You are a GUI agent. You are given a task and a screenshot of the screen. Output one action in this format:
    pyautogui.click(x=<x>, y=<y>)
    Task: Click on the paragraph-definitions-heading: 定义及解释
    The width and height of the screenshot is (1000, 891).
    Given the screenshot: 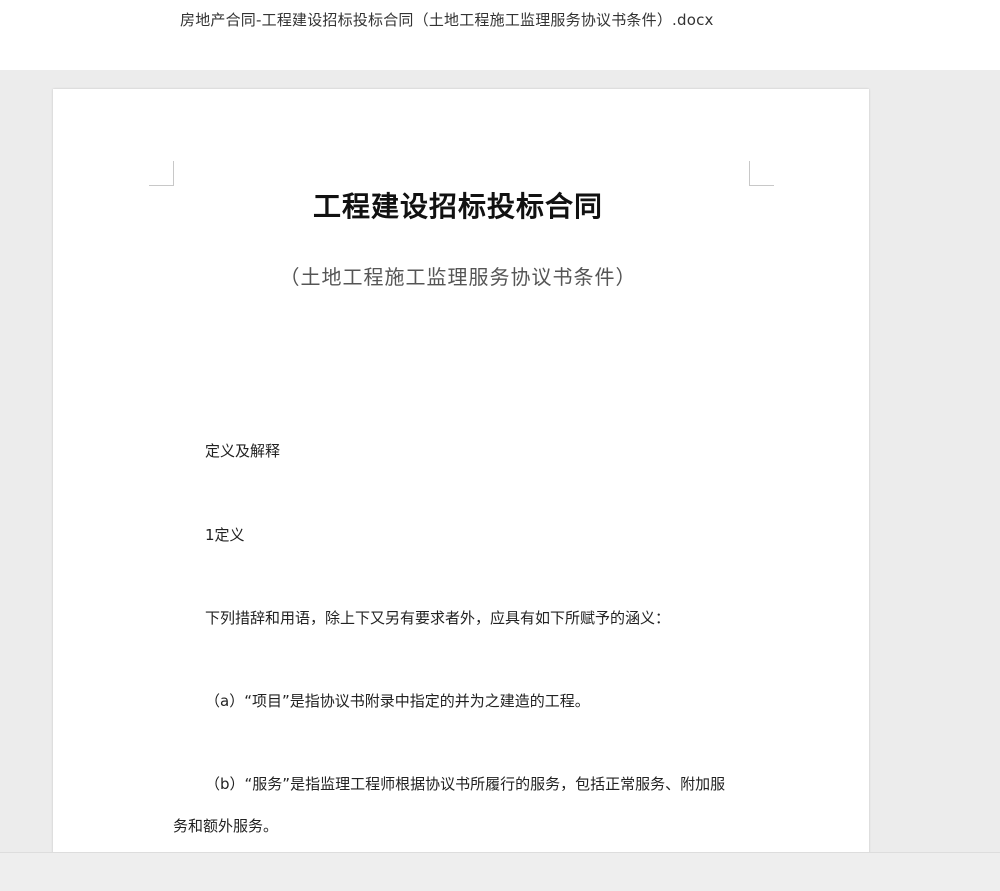 What is the action you would take?
    pyautogui.click(x=243, y=451)
    